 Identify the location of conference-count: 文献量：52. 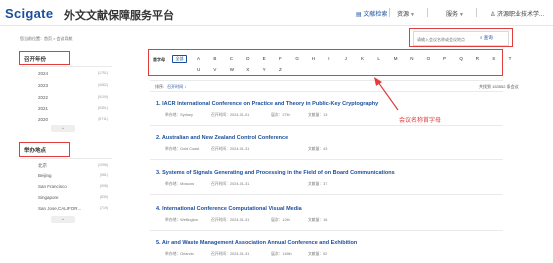
(318, 254).